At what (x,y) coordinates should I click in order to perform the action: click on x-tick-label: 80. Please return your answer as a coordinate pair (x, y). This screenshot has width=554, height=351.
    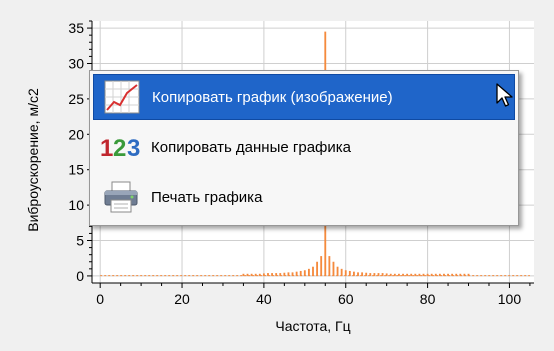
    Looking at the image, I should click on (428, 299).